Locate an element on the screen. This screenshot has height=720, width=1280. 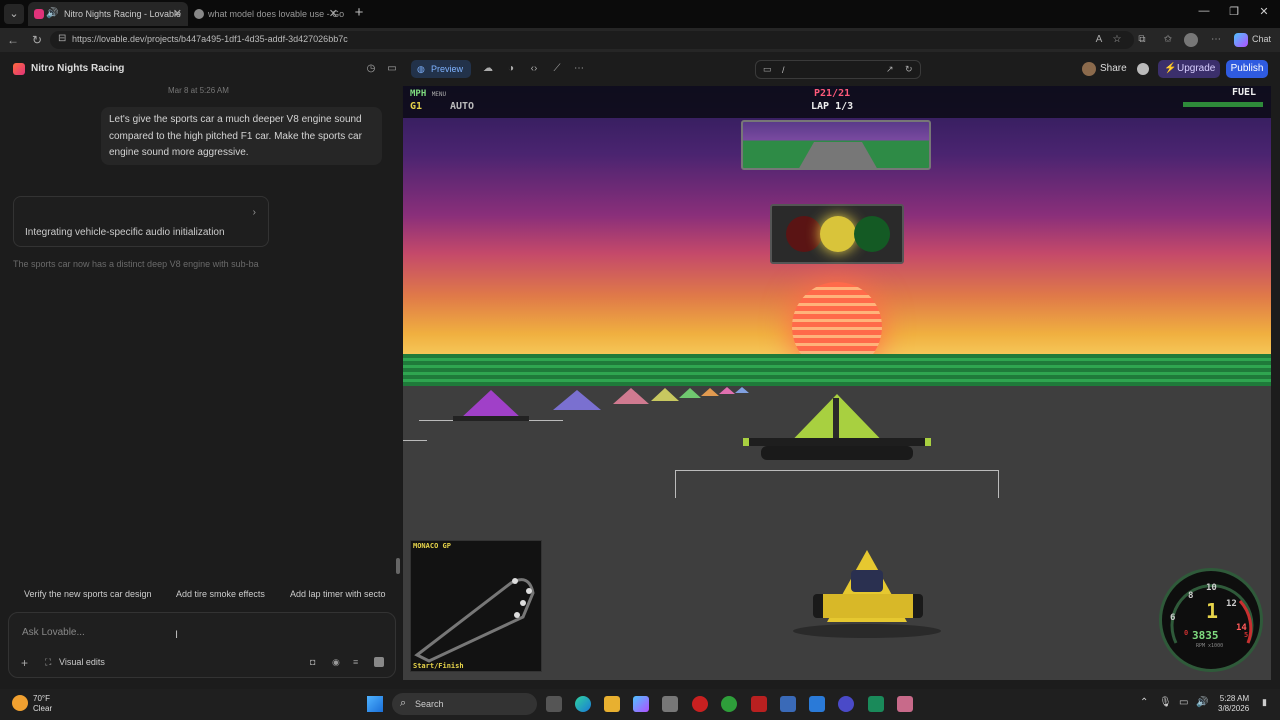
minimize-icon: — is located at coordinates (1204, 11).